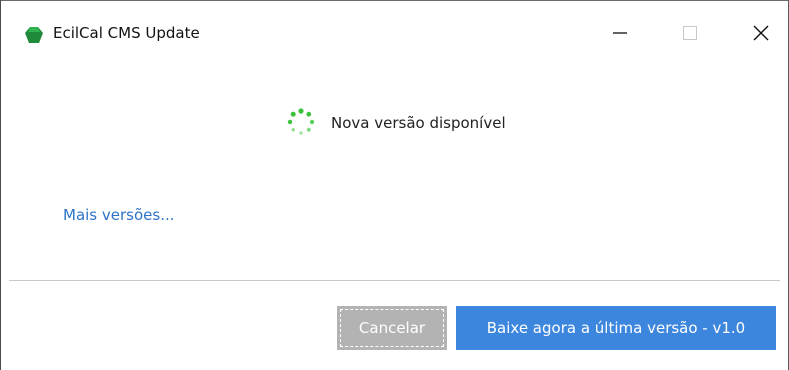 This screenshot has width=789, height=370. I want to click on footer-divider, so click(394, 280).